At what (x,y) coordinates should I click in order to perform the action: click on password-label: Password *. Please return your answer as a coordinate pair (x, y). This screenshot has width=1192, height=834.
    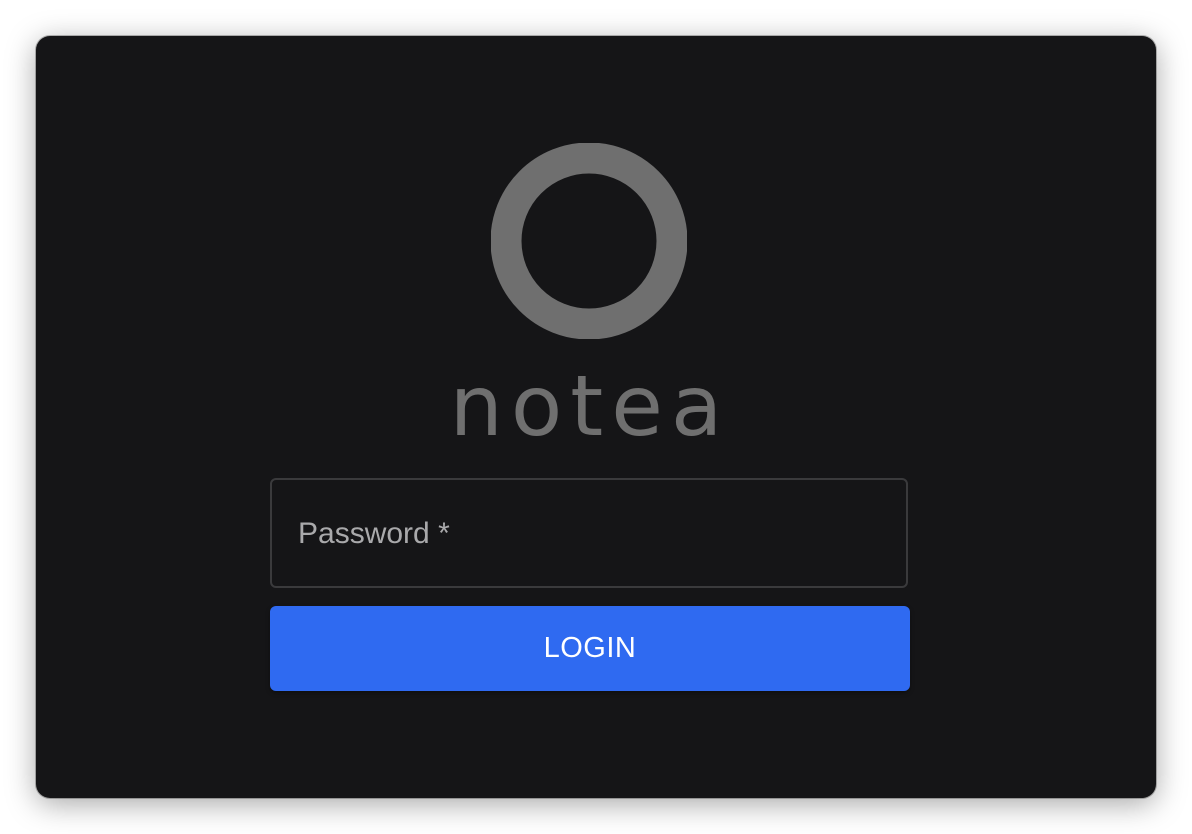
    Looking at the image, I should click on (374, 534).